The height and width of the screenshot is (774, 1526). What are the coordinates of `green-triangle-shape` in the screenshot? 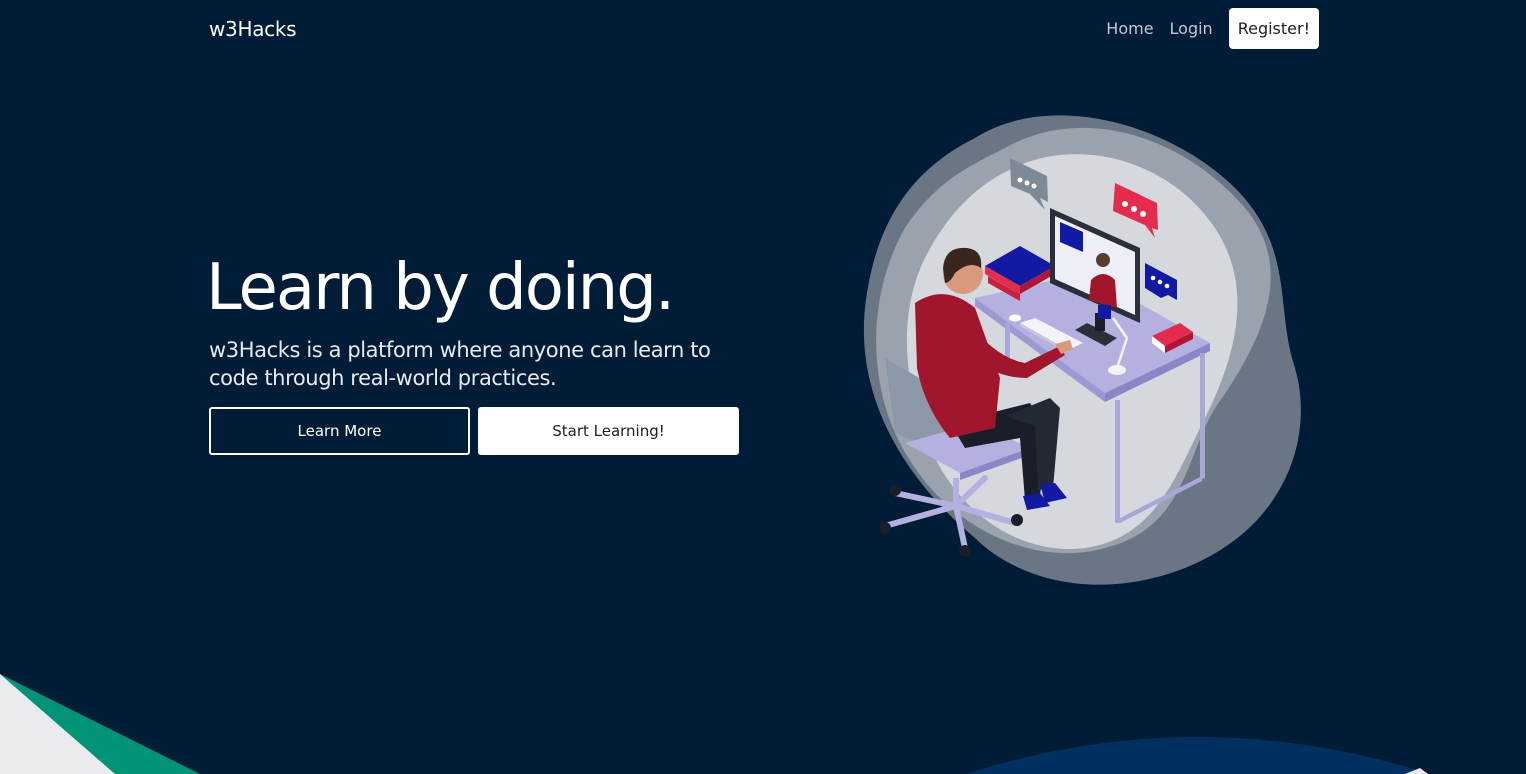 It's located at (100, 724).